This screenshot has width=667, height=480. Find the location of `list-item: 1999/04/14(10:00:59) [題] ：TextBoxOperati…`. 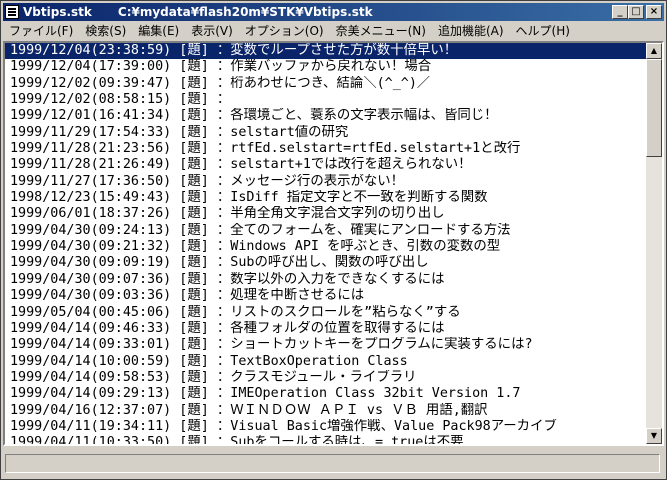

list-item: 1999/04/14(10:00:59) [題] ：TextBoxOperati… is located at coordinates (325, 362).